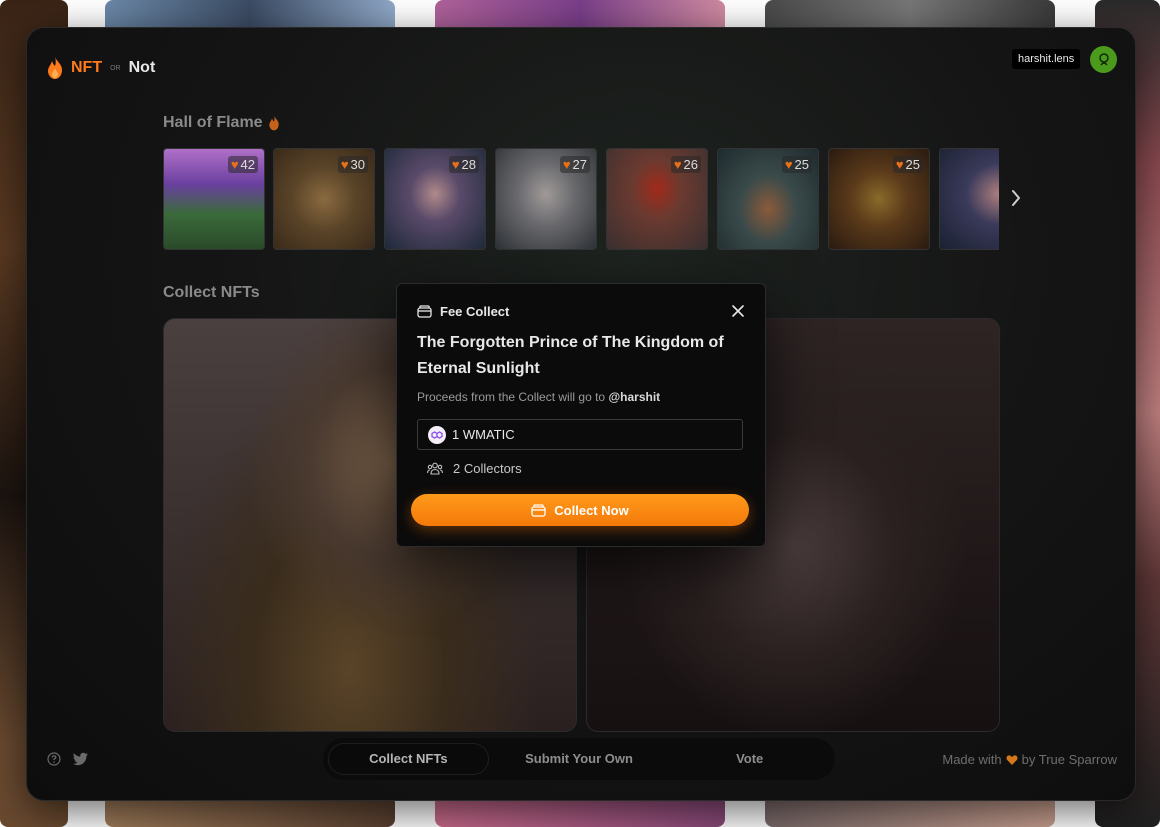 The width and height of the screenshot is (1160, 827). I want to click on logo-or-text: OR, so click(115, 68).